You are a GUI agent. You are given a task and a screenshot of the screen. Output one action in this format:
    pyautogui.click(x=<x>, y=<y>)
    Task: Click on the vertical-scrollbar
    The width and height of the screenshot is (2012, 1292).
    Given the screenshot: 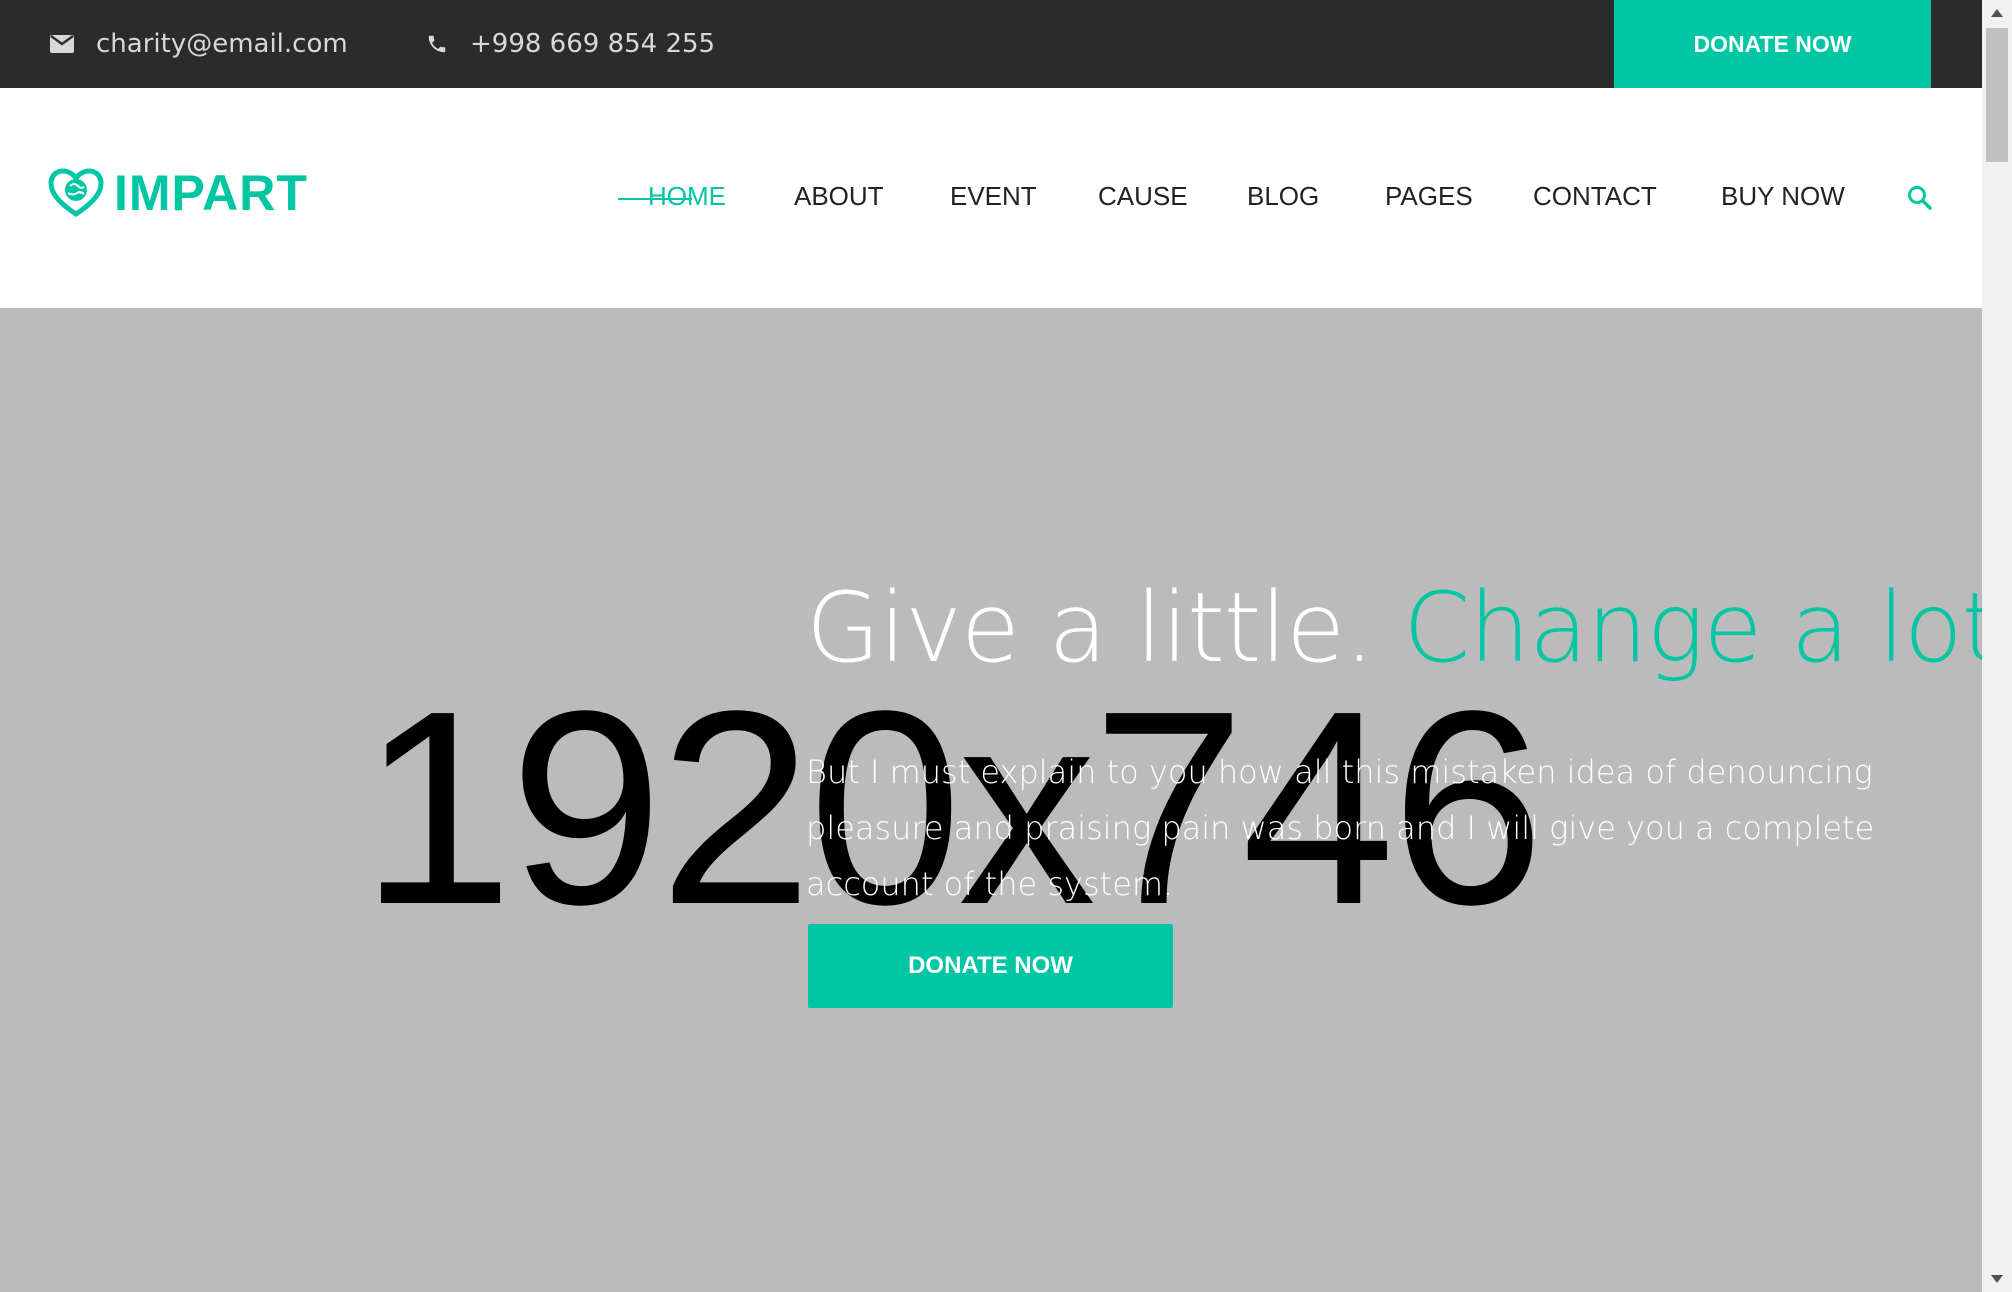 What is the action you would take?
    pyautogui.click(x=1997, y=646)
    